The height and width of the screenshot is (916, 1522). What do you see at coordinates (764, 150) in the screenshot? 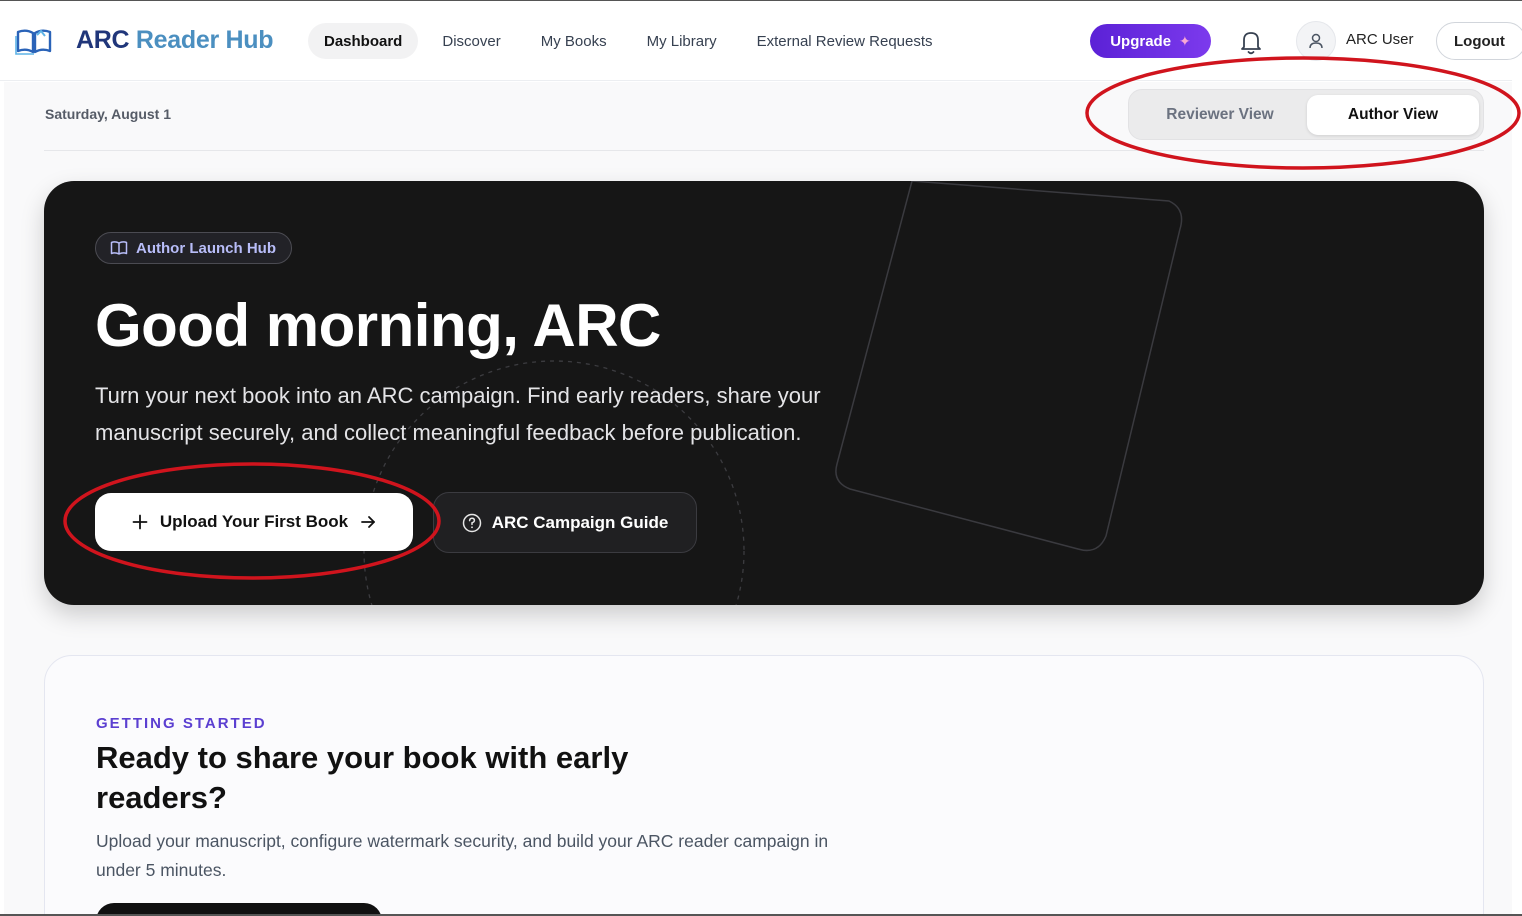
I see `section-divider` at bounding box center [764, 150].